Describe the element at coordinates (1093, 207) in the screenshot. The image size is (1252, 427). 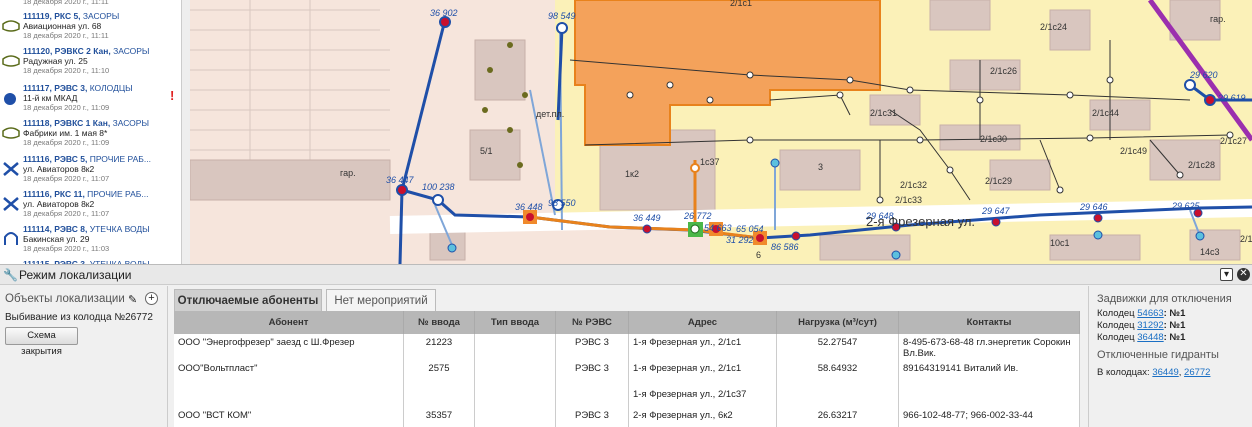
I see `well-label: 29 646` at that location.